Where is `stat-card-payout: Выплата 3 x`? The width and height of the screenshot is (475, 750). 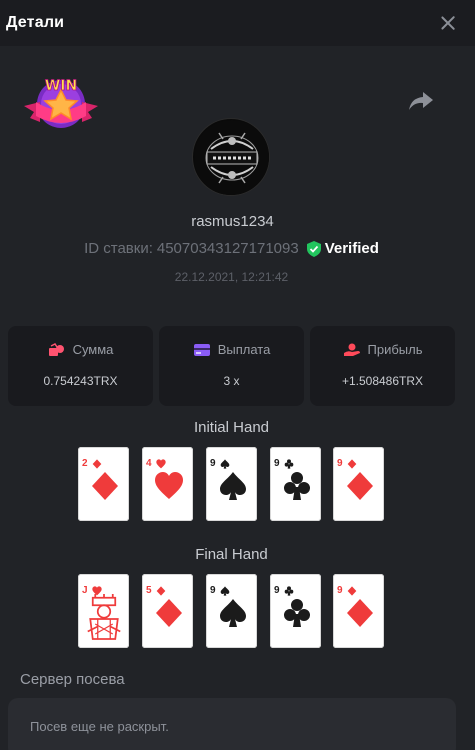 stat-card-payout: Выплата 3 x is located at coordinates (231, 366).